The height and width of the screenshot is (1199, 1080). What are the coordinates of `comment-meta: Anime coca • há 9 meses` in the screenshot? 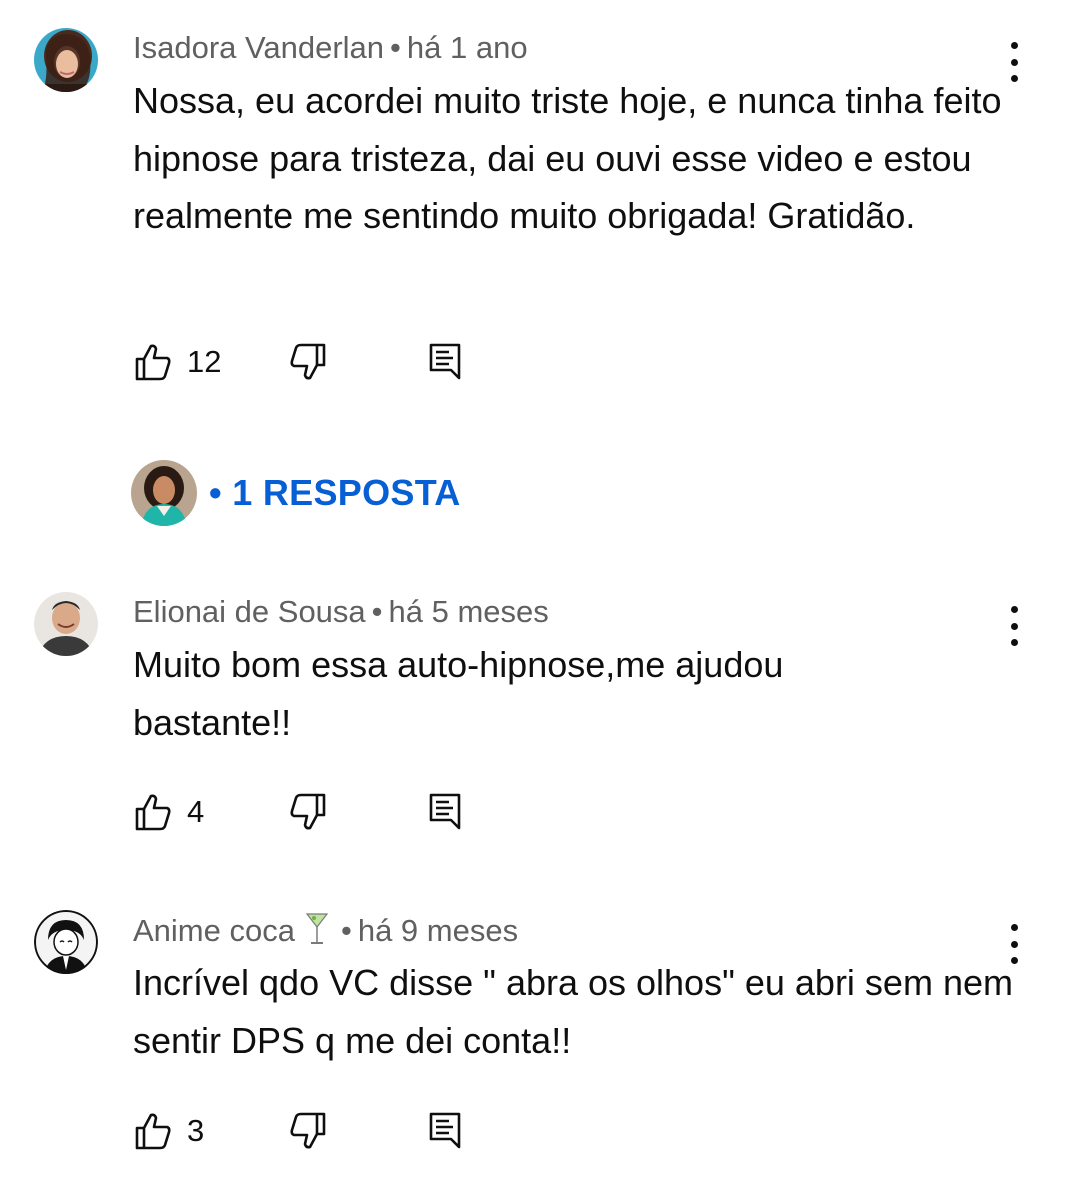 It's located at (325, 933).